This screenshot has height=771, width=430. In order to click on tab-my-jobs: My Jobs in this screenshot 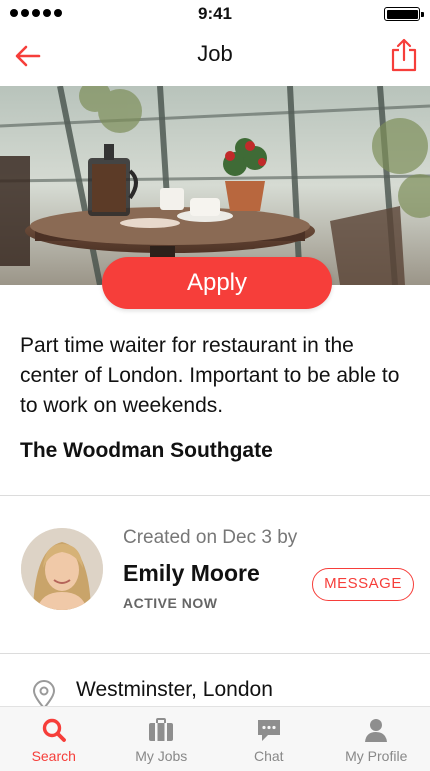, I will do `click(162, 739)`.